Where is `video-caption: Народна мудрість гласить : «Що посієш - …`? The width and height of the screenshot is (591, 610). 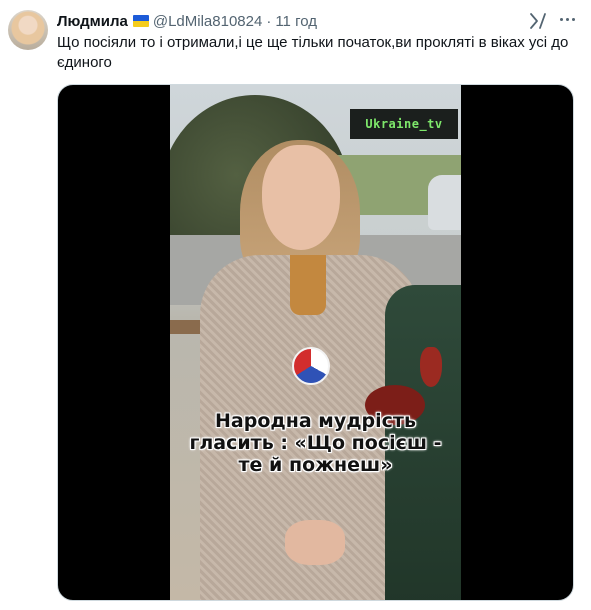
video-caption: Народна мудрість гласить : «Що посієш - … is located at coordinates (315, 443).